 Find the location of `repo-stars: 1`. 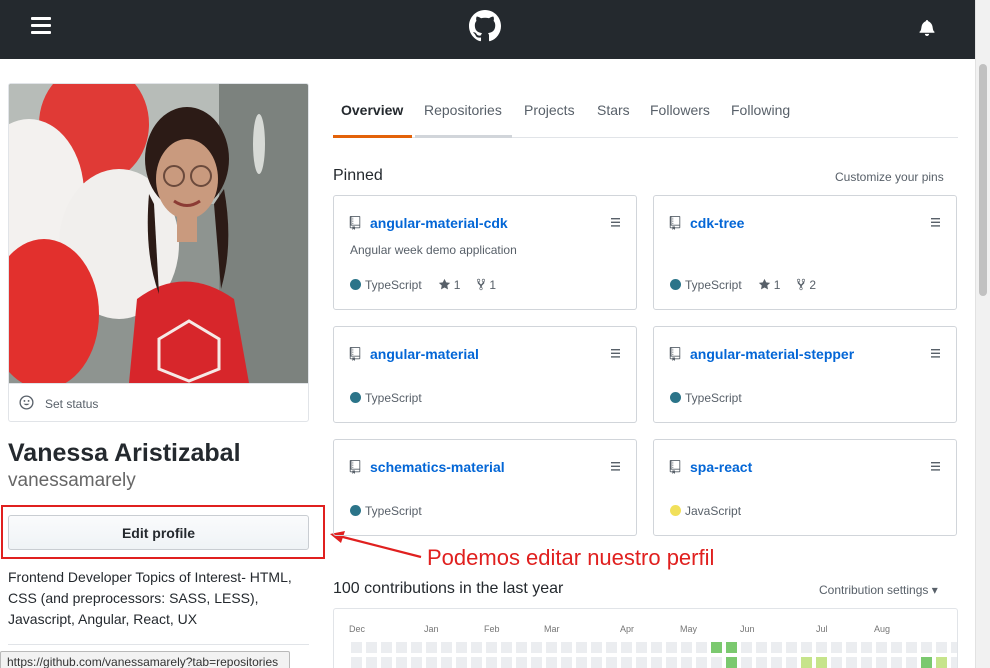

repo-stars: 1 is located at coordinates (449, 285).